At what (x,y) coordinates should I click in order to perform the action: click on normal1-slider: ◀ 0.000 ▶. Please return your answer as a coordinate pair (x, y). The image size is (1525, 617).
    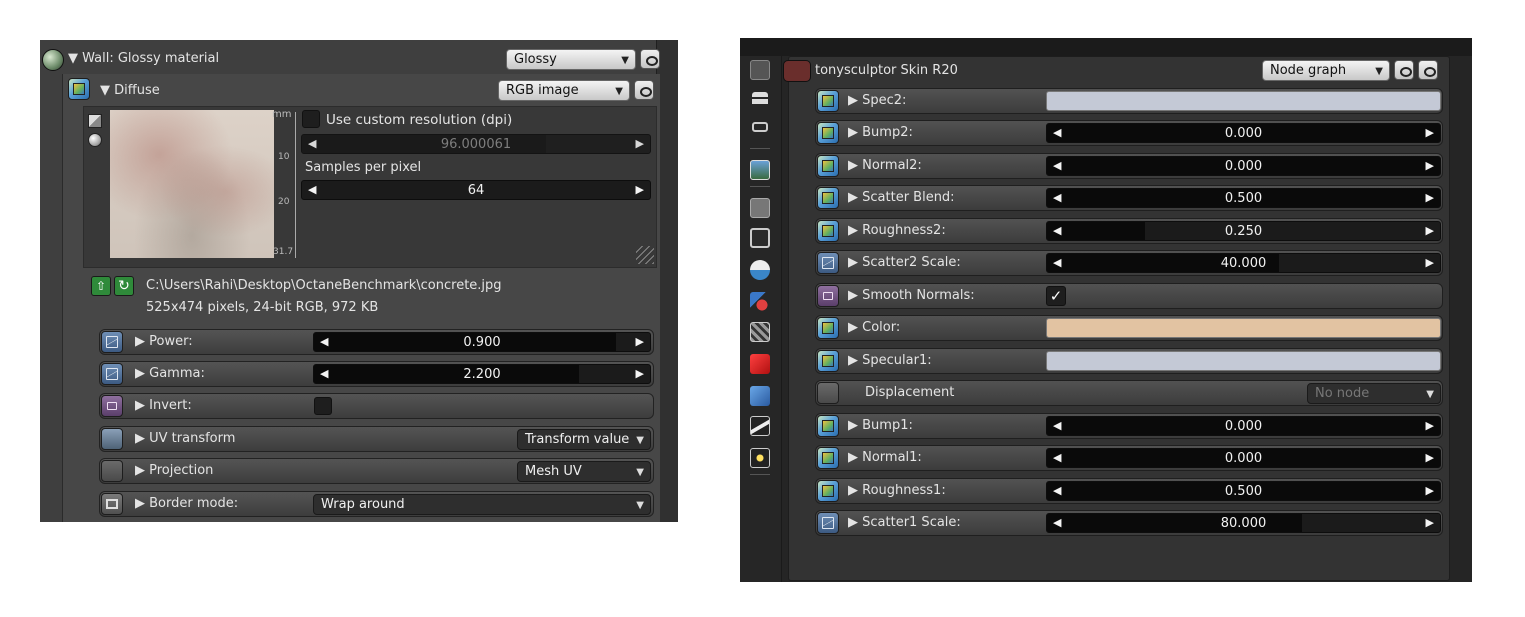
    Looking at the image, I should click on (1243, 458).